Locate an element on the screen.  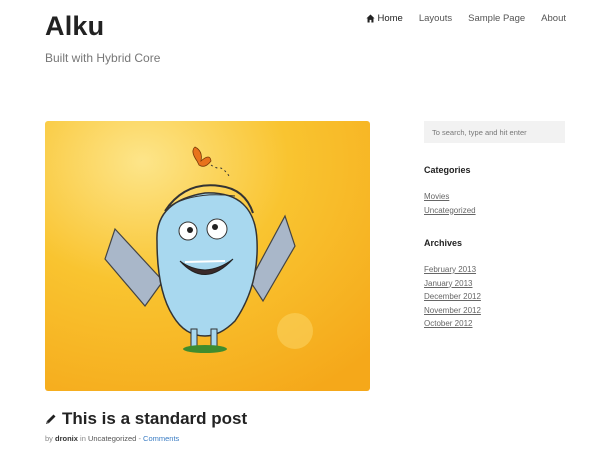
nav-item-about: About is located at coordinates (553, 18).